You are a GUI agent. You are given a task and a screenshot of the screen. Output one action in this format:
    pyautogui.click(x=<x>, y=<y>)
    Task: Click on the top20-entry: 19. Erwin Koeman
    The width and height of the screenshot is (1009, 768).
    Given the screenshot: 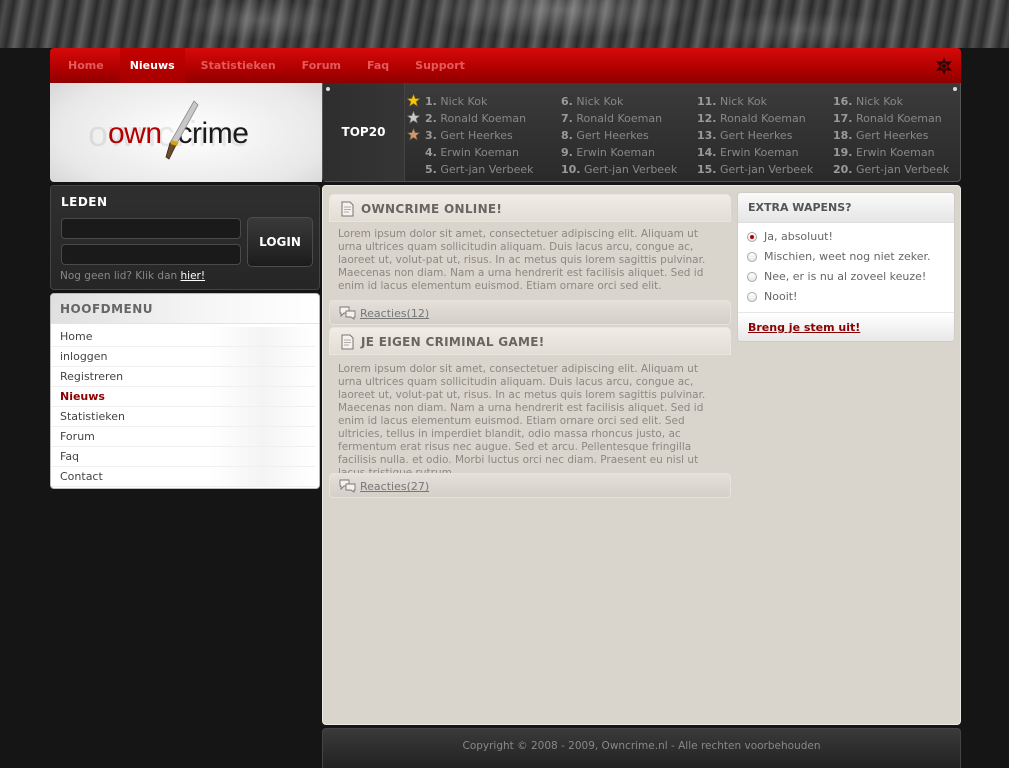 What is the action you would take?
    pyautogui.click(x=891, y=152)
    